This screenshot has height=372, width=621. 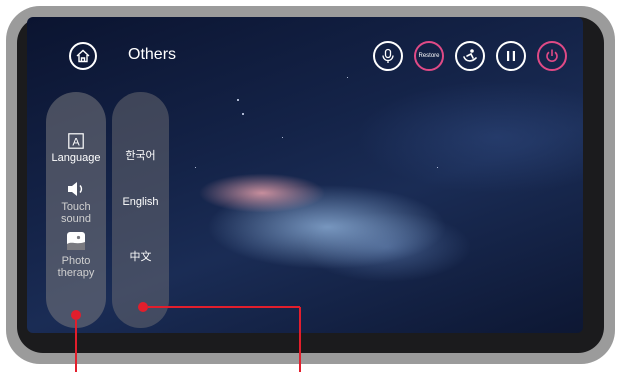 What do you see at coordinates (140, 210) in the screenshot?
I see `language-options-panel` at bounding box center [140, 210].